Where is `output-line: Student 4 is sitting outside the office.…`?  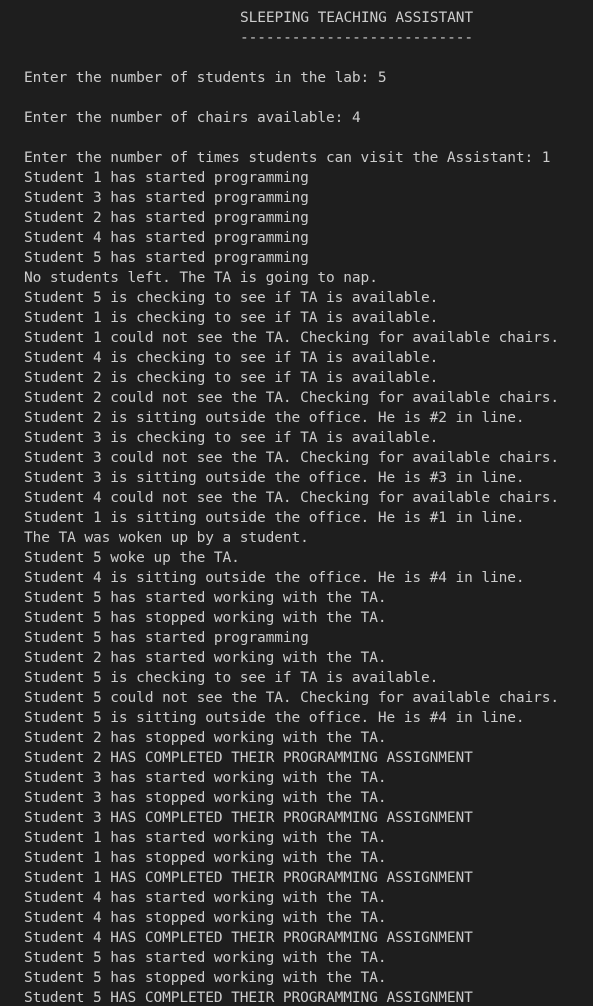
output-line: Student 4 is sitting outside the office.… is located at coordinates (274, 578).